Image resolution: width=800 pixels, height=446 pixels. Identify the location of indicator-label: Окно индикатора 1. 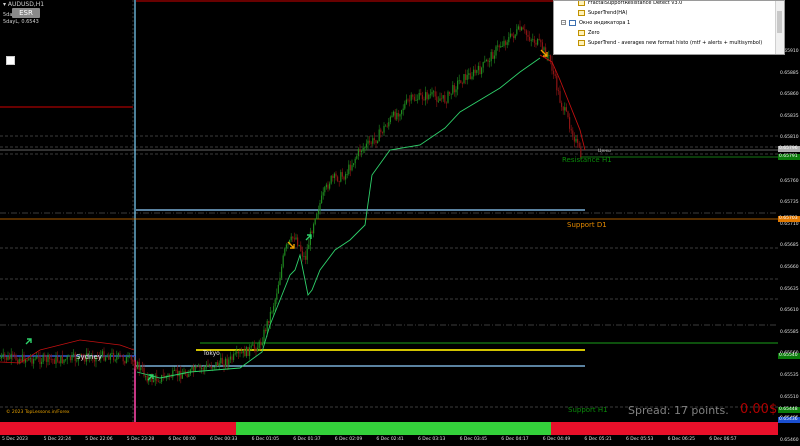
(605, 22).